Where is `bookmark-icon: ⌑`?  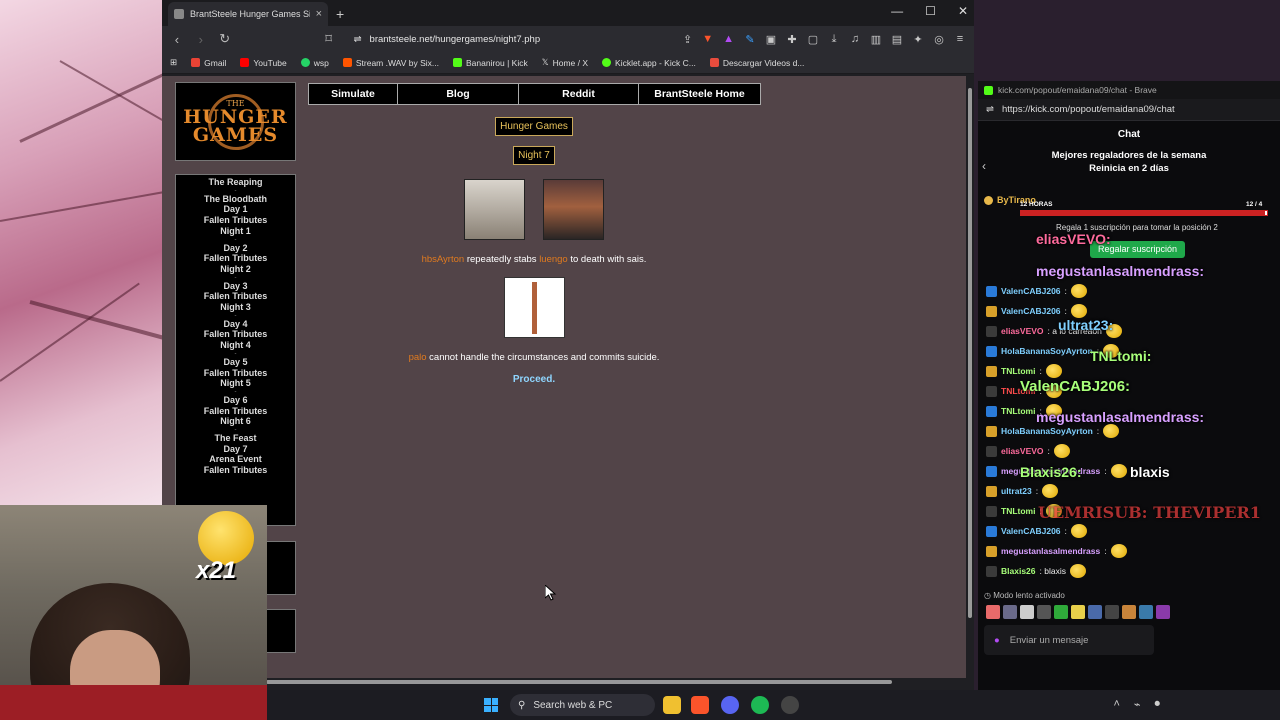
bookmark-icon: ⌑ is located at coordinates (329, 39).